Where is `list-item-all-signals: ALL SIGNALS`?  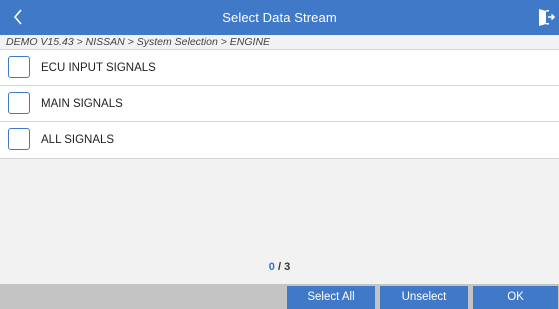
list-item-all-signals: ALL SIGNALS is located at coordinates (279, 140).